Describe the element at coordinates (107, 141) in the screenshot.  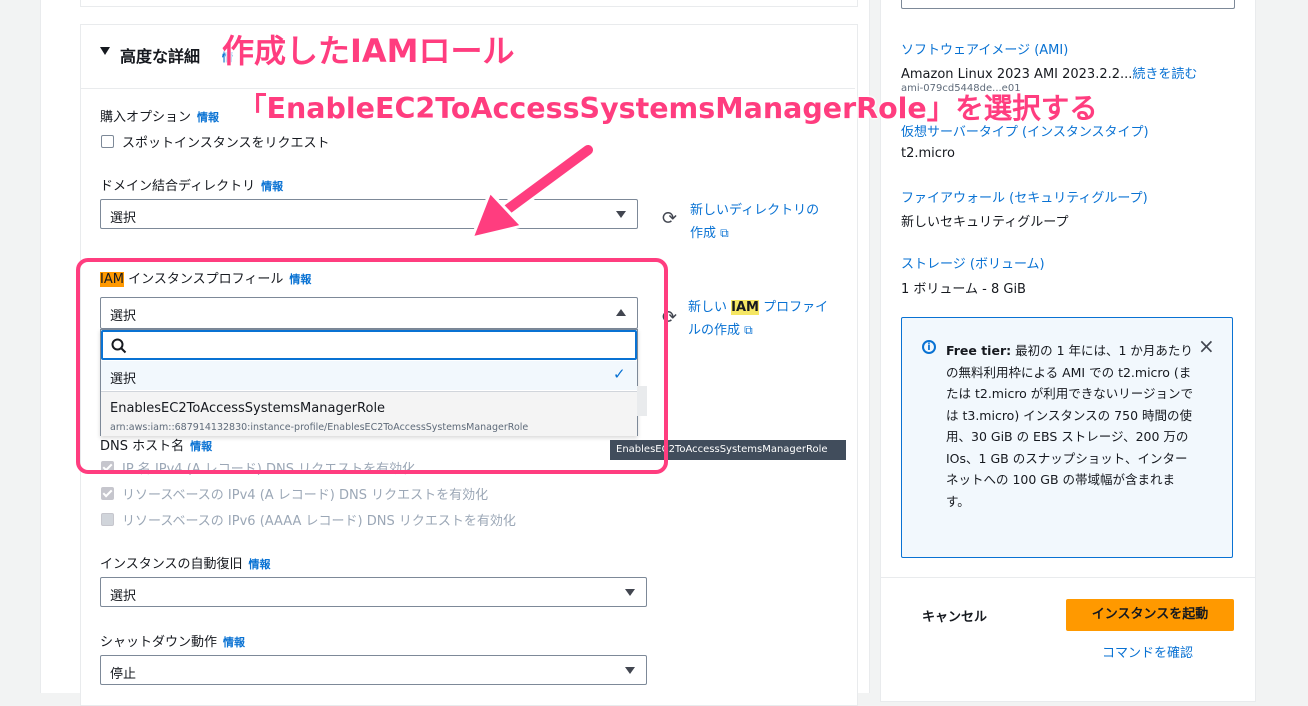
I see `spot-instance-checkbox` at that location.